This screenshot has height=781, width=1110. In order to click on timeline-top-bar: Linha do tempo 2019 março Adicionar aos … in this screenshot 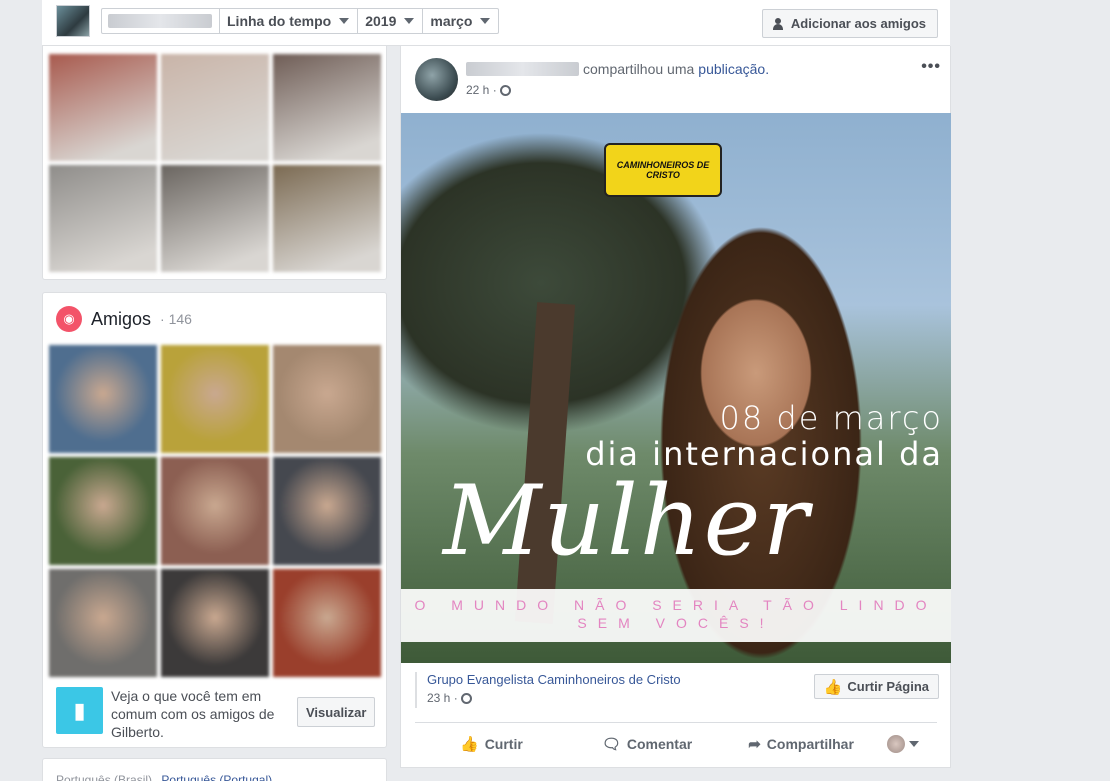, I will do `click(496, 23)`.